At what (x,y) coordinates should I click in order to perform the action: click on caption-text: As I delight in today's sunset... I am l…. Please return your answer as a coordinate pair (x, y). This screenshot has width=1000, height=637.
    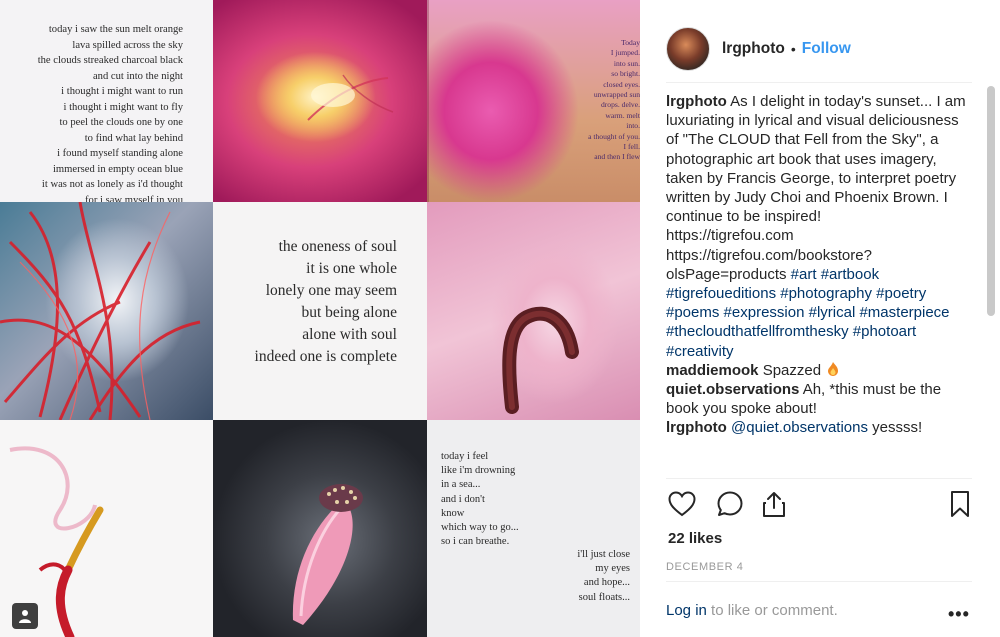
    Looking at the image, I should click on (816, 159).